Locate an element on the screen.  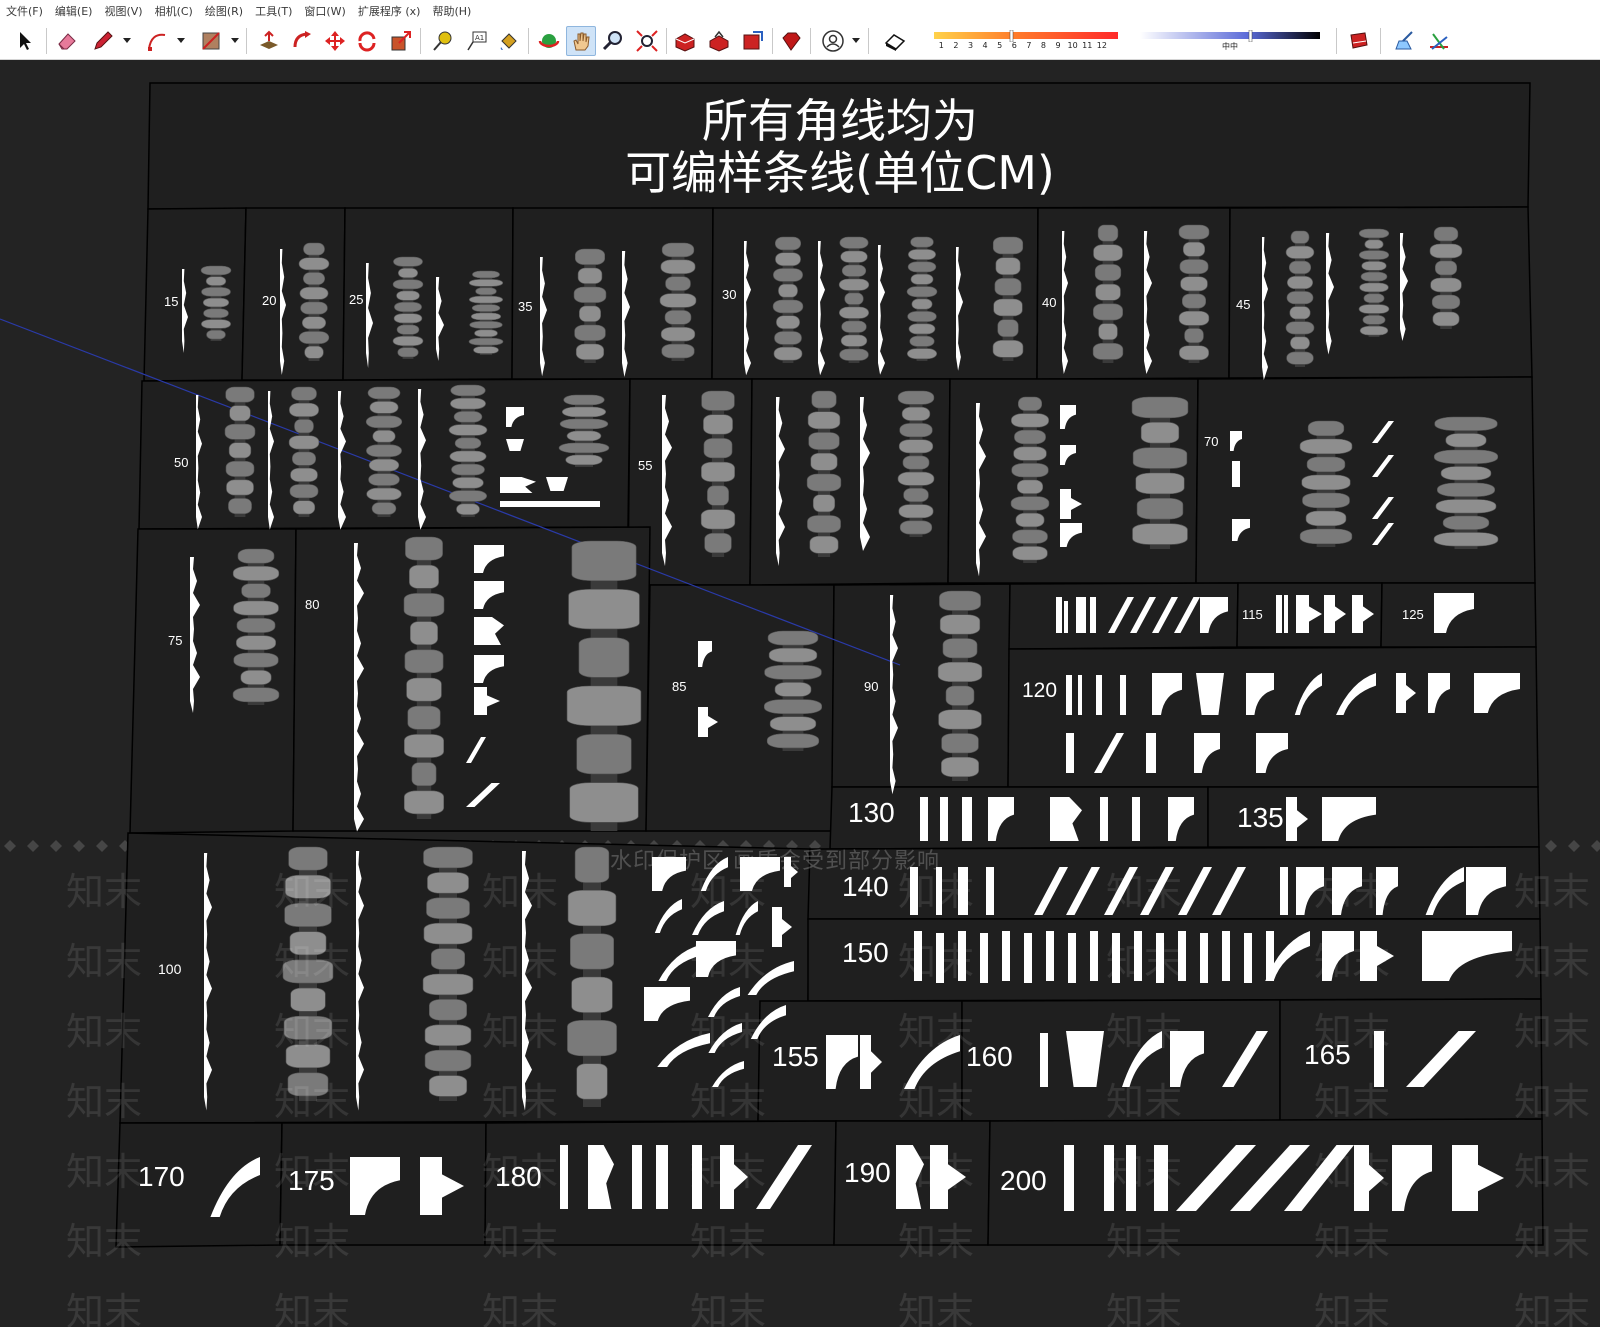
eraser-tool-button is located at coordinates (67, 41).